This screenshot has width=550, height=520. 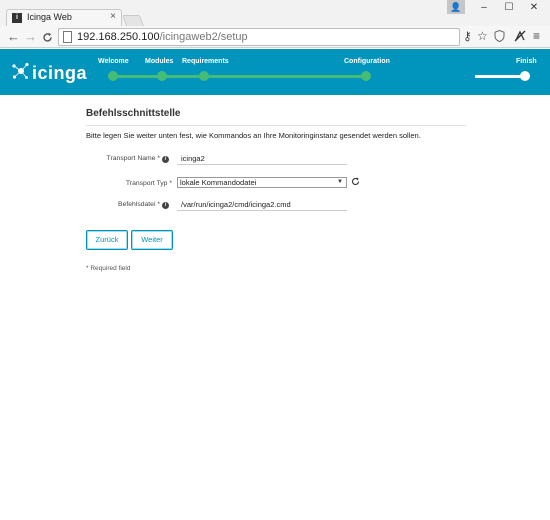 What do you see at coordinates (420, 76) in the screenshot?
I see `progress-track-gap` at bounding box center [420, 76].